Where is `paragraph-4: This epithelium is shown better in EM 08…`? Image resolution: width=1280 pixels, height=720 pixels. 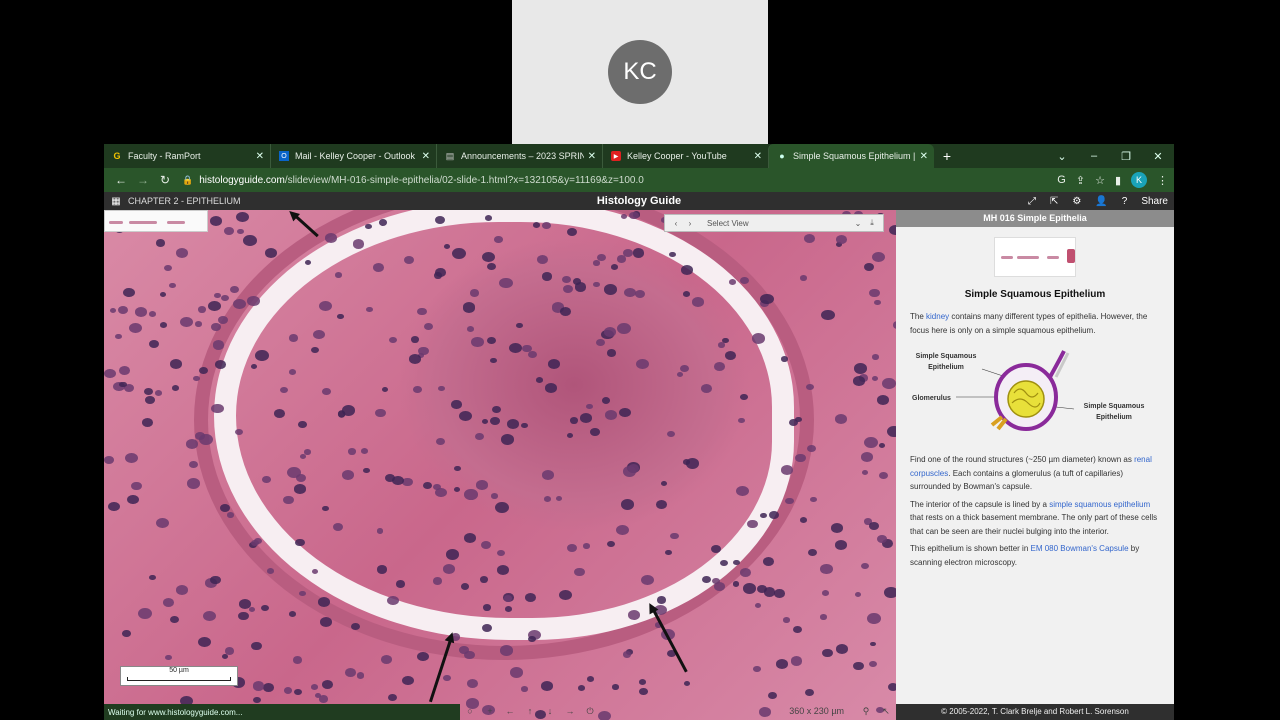 paragraph-4: This epithelium is shown better in EM 08… is located at coordinates (1025, 555).